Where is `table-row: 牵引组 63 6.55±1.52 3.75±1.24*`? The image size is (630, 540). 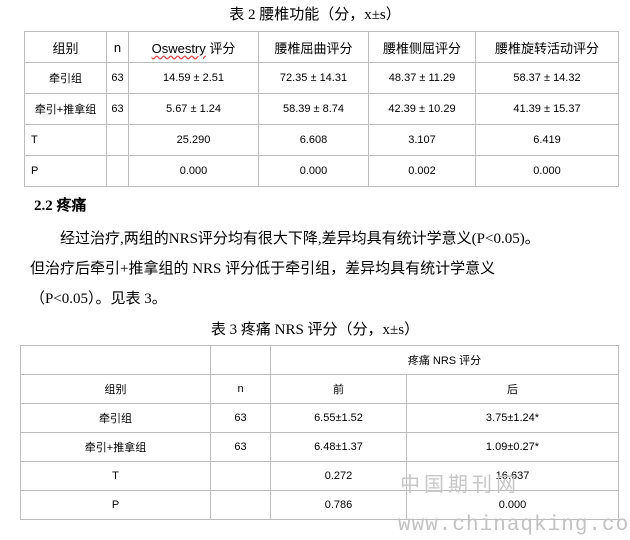
table-row: 牵引组 63 6.55±1.52 3.75±1.24* is located at coordinates (319, 418).